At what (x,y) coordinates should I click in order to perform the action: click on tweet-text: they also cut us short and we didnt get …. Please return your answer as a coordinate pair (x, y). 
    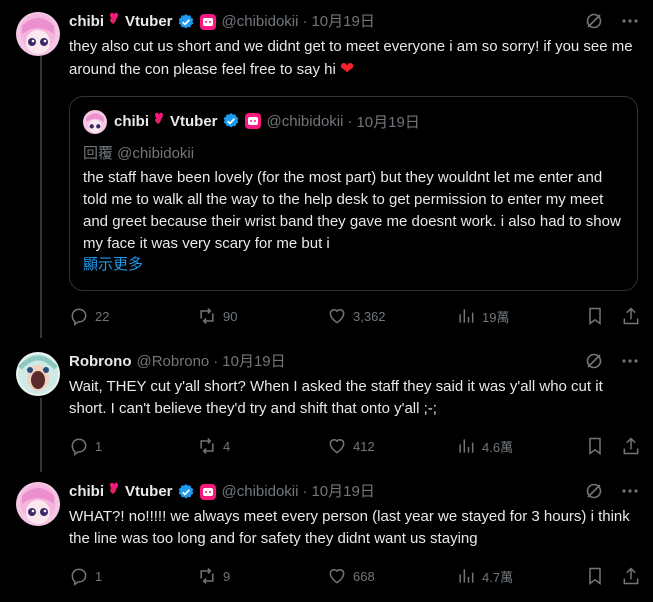
    Looking at the image, I should click on (353, 58).